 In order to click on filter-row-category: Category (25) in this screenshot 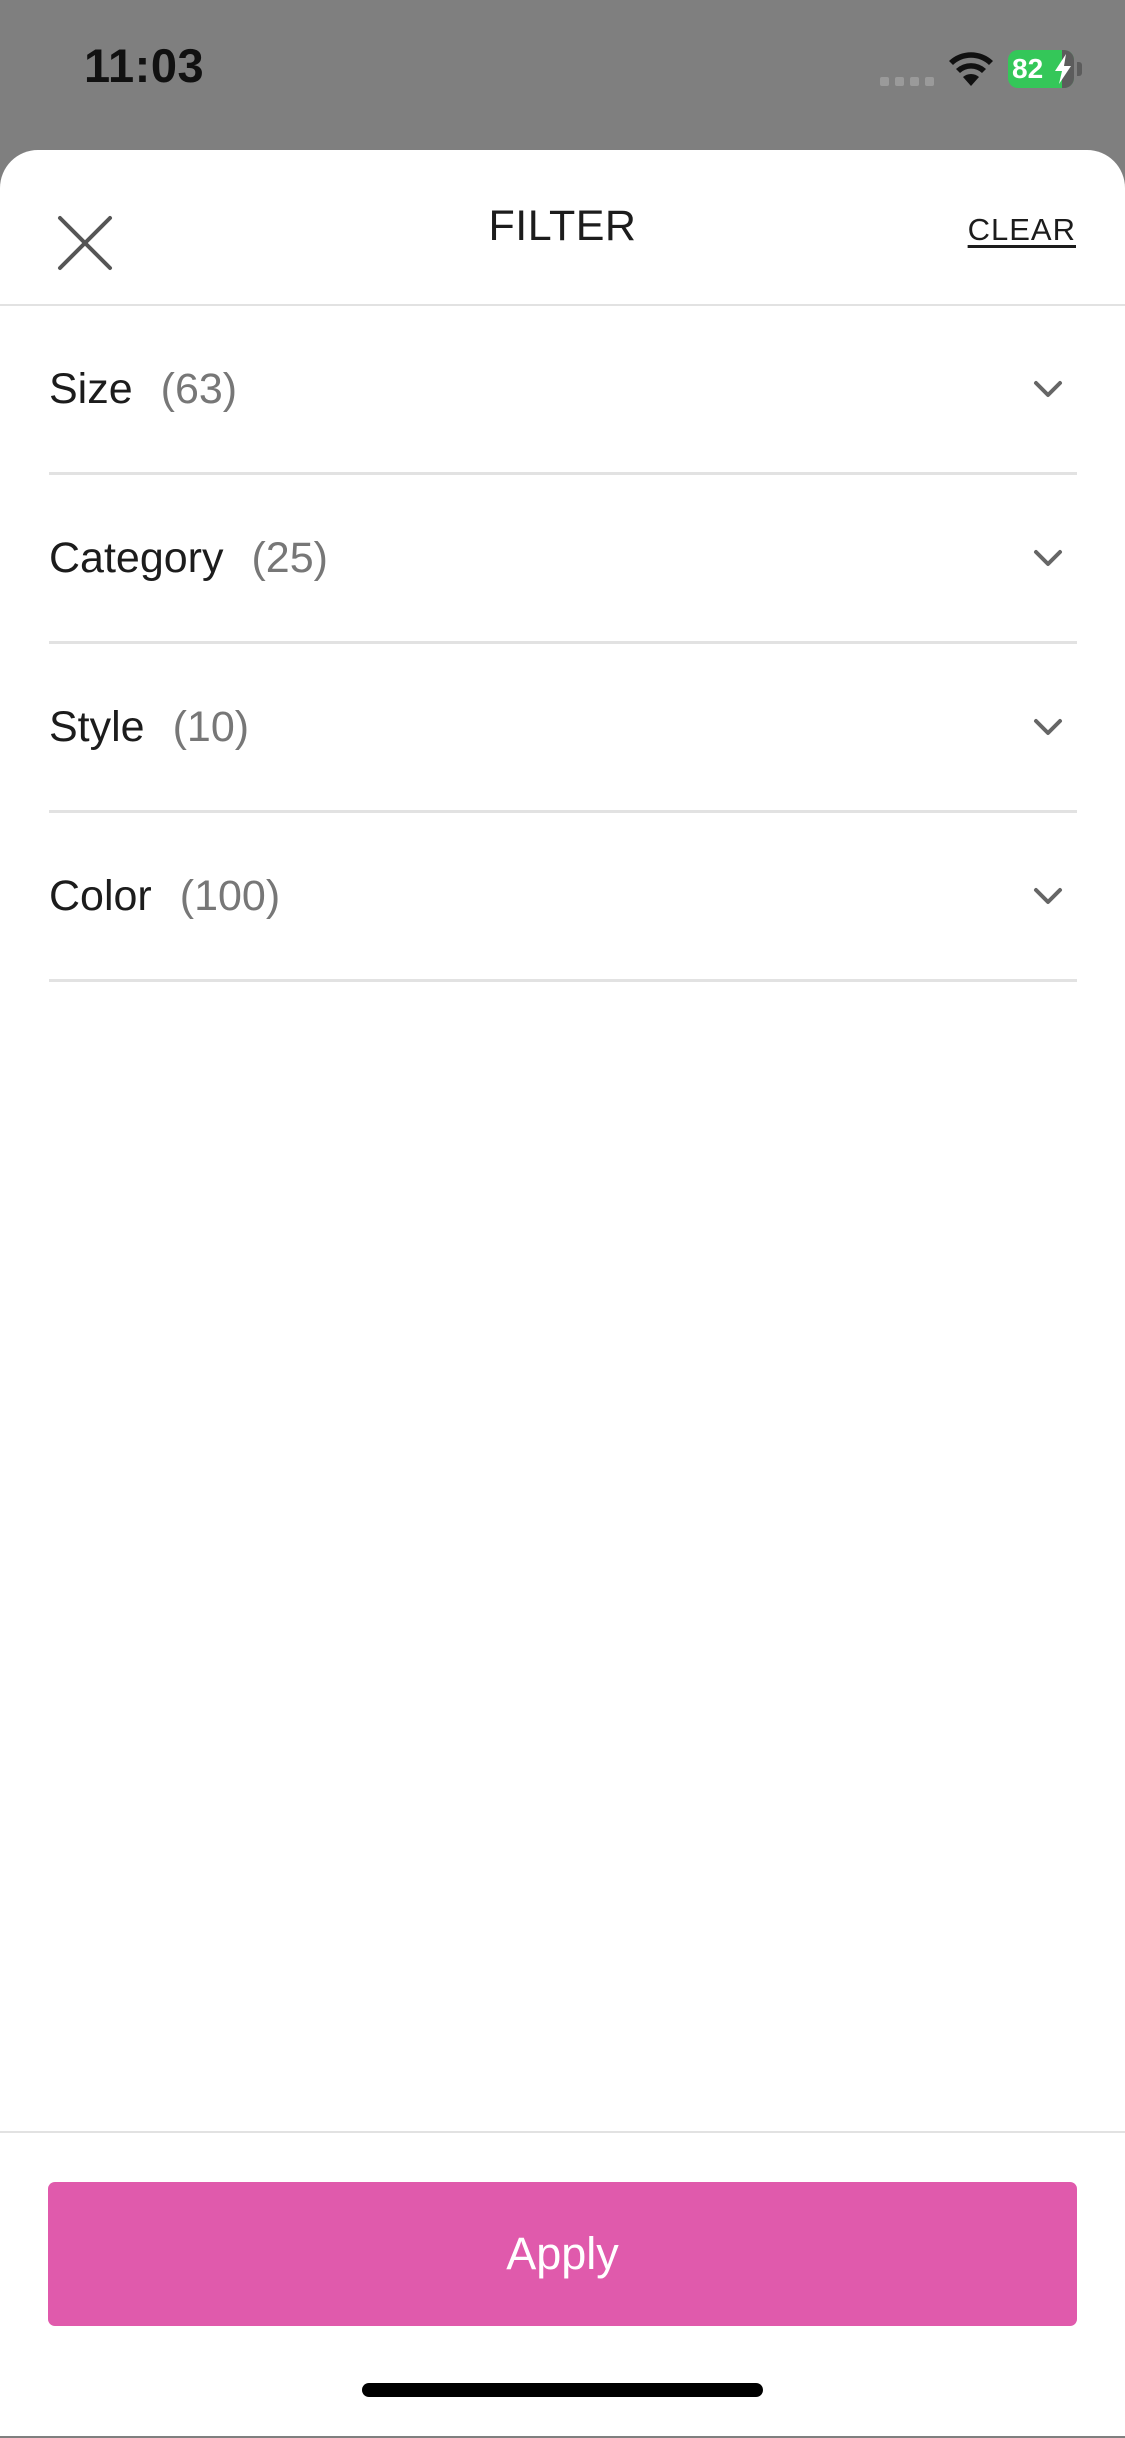, I will do `click(563, 559)`.